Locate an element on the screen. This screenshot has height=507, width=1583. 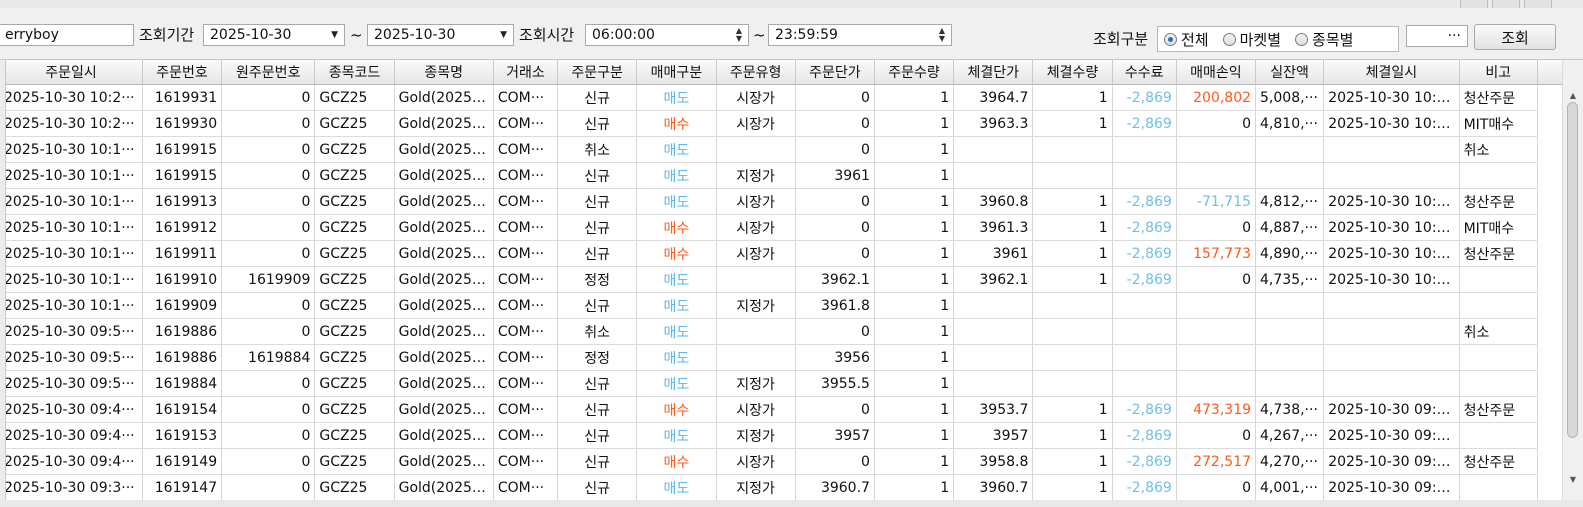
cell-trade-pnl: 0 is located at coordinates (1216, 227).